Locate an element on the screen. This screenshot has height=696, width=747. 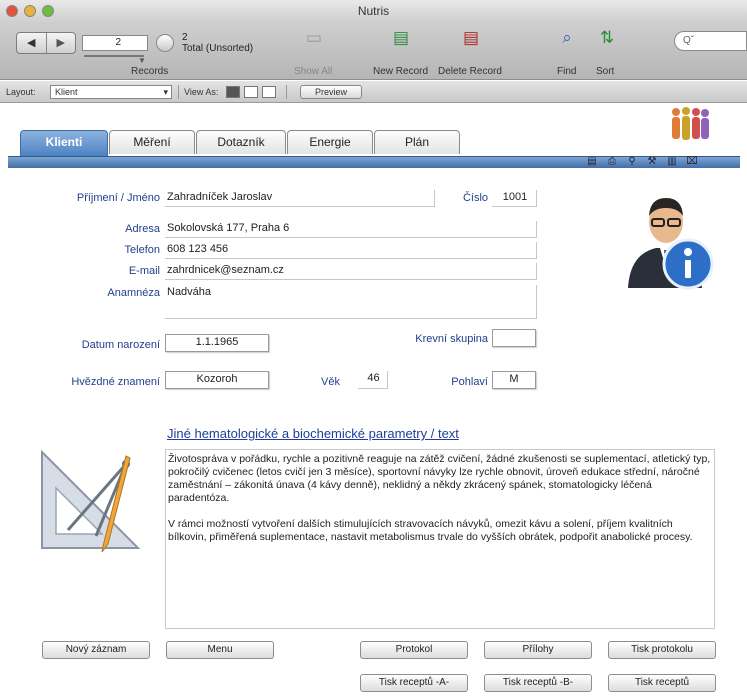
delete-record-button: Delete Record is located at coordinates (470, 71).